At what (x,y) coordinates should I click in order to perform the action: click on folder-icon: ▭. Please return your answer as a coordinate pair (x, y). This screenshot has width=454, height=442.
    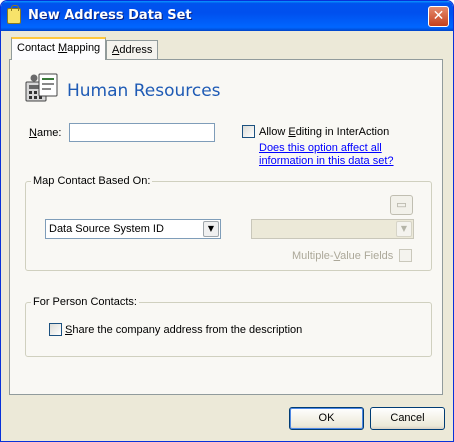
    Looking at the image, I should click on (401, 204).